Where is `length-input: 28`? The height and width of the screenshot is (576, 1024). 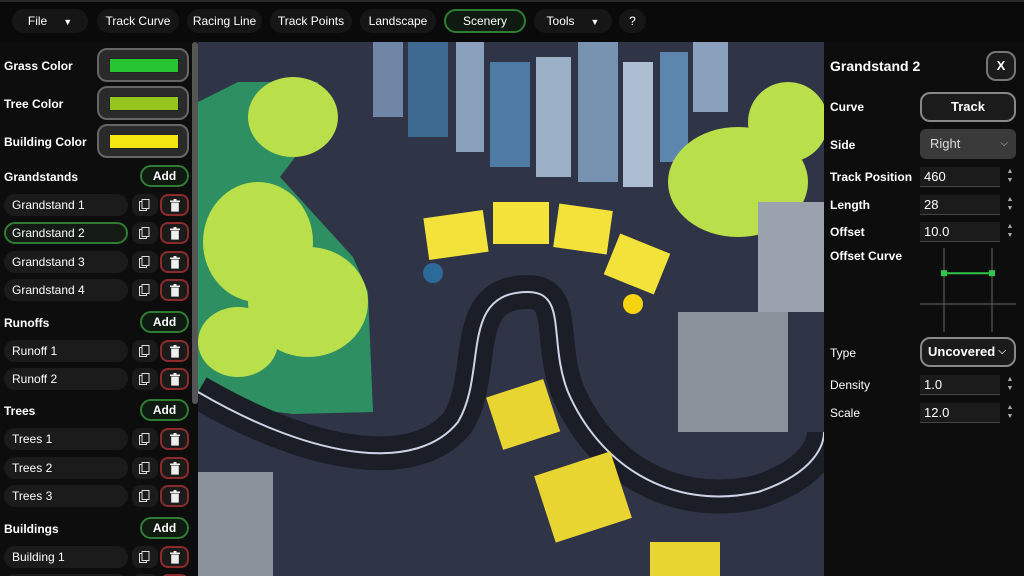
length-input: 28 is located at coordinates (960, 205).